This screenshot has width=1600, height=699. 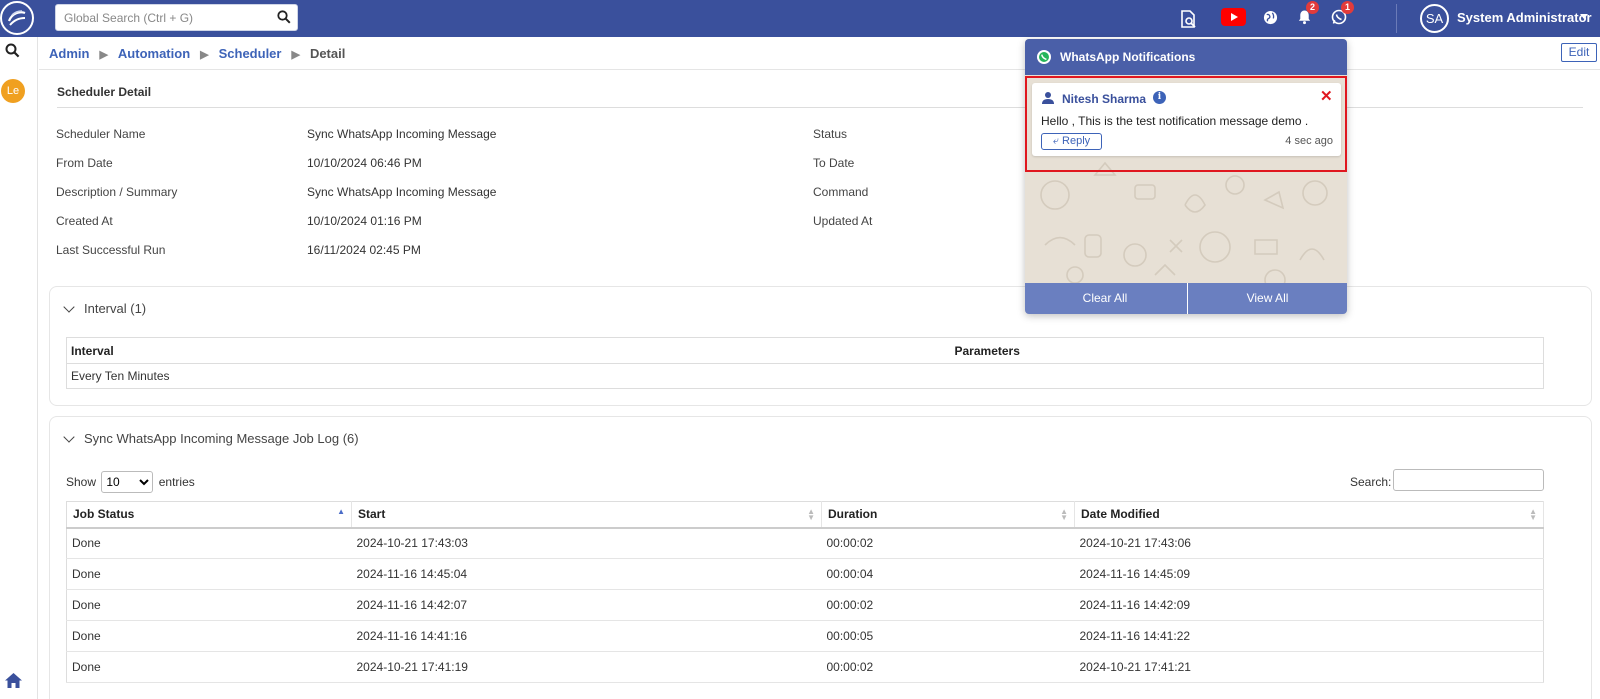 I want to click on table-cell: 2024-11-16 14:42:07, so click(x=586, y=605).